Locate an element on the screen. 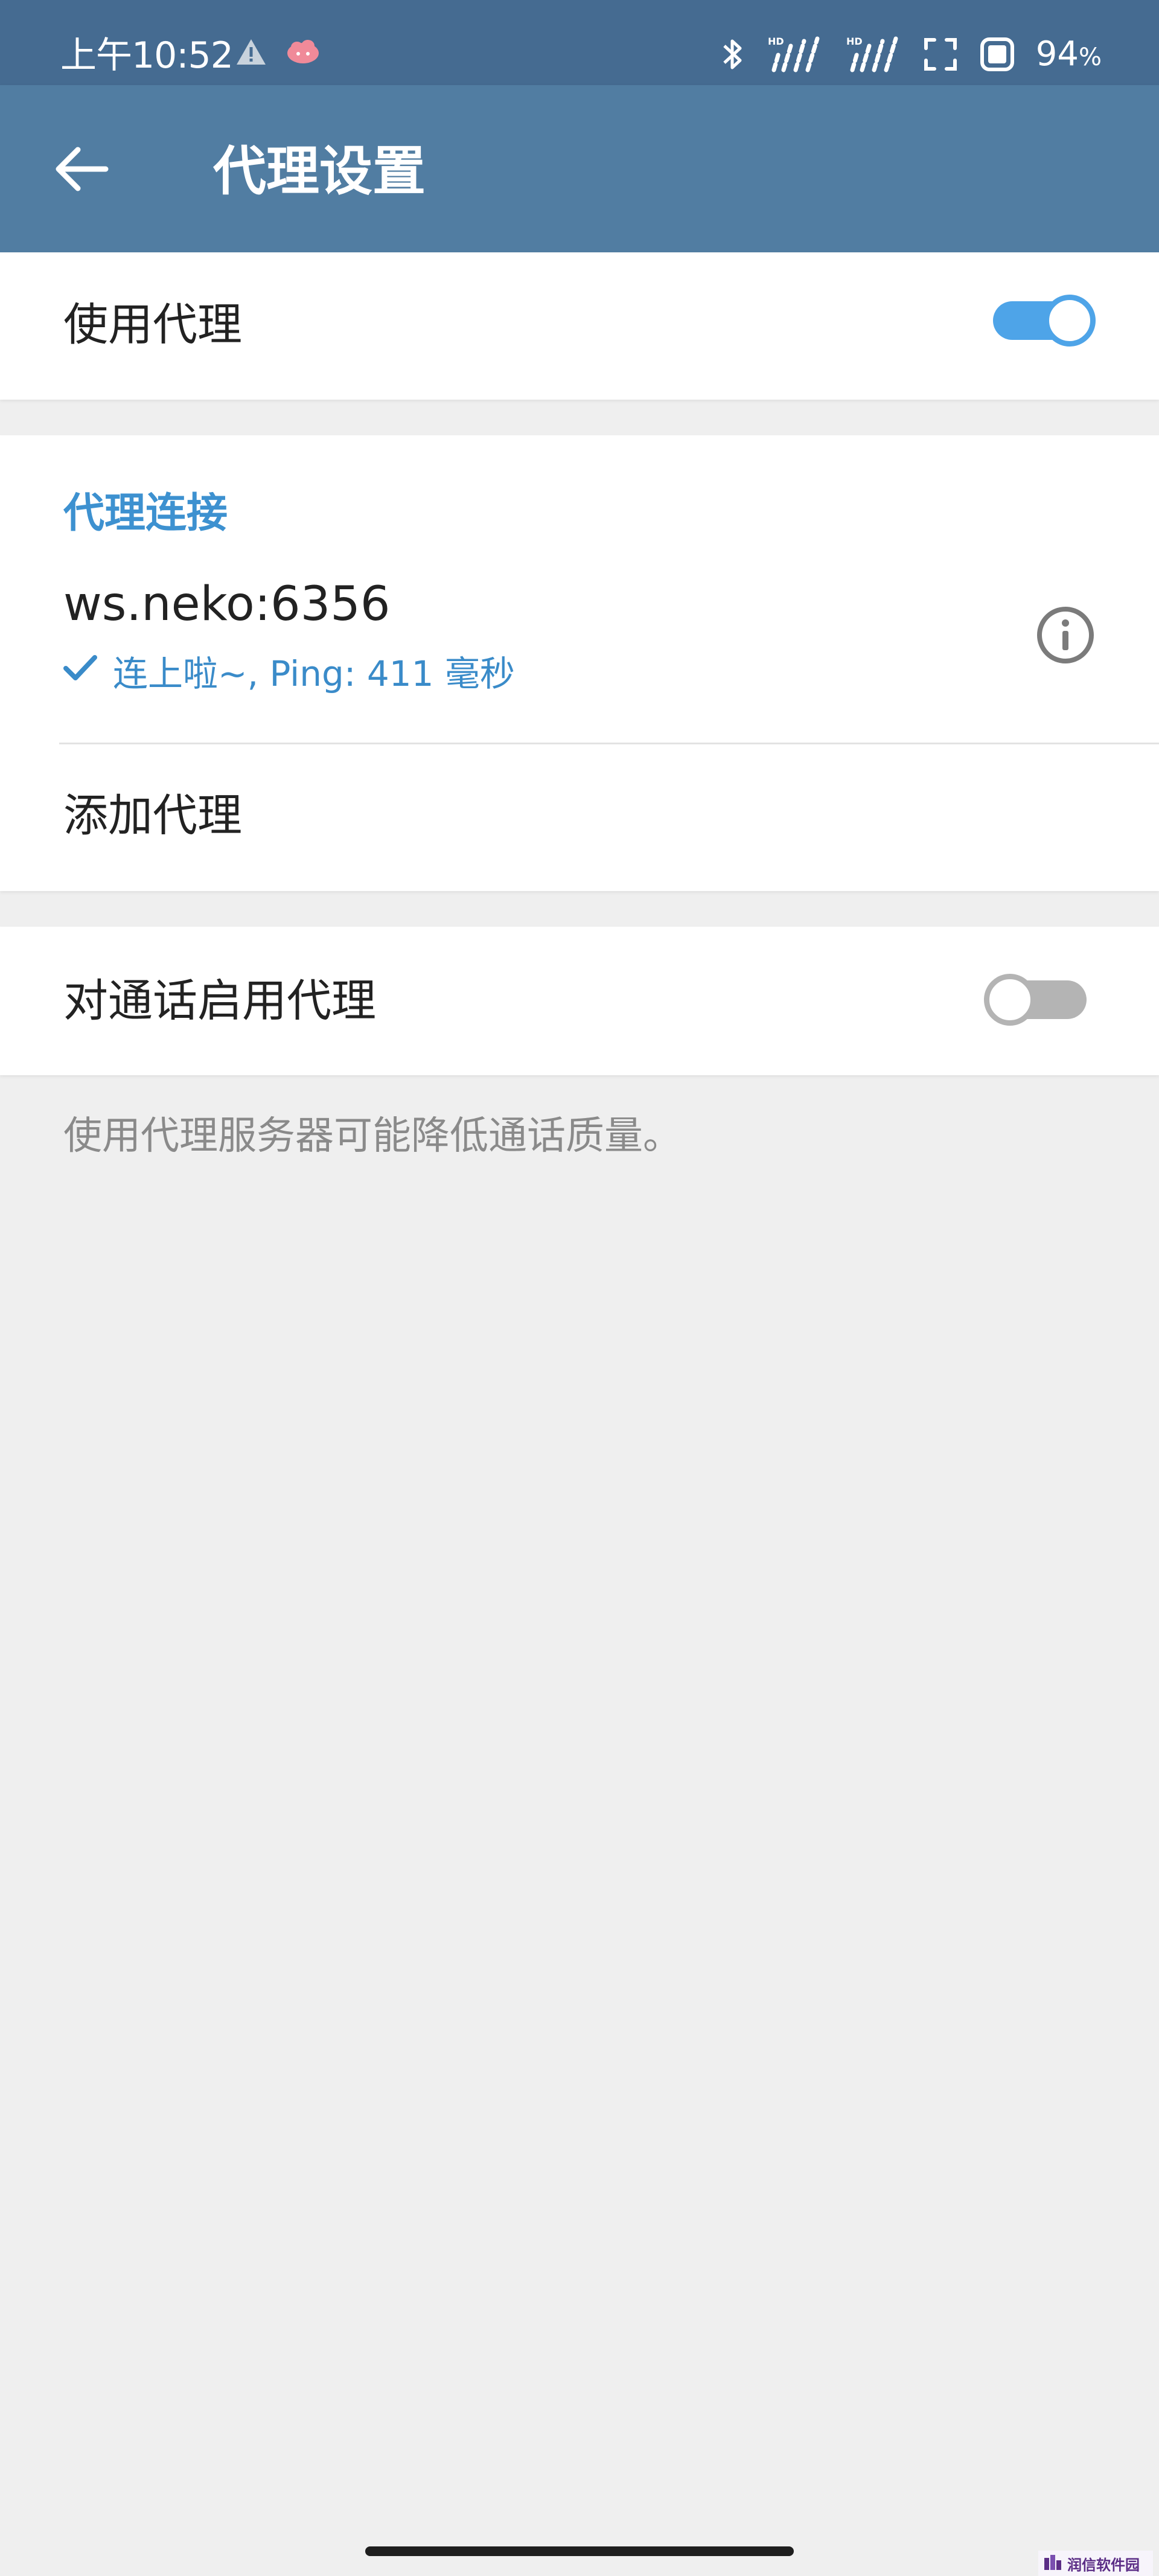 This screenshot has width=1159, height=2576. screen-capture-icon is located at coordinates (940, 55).